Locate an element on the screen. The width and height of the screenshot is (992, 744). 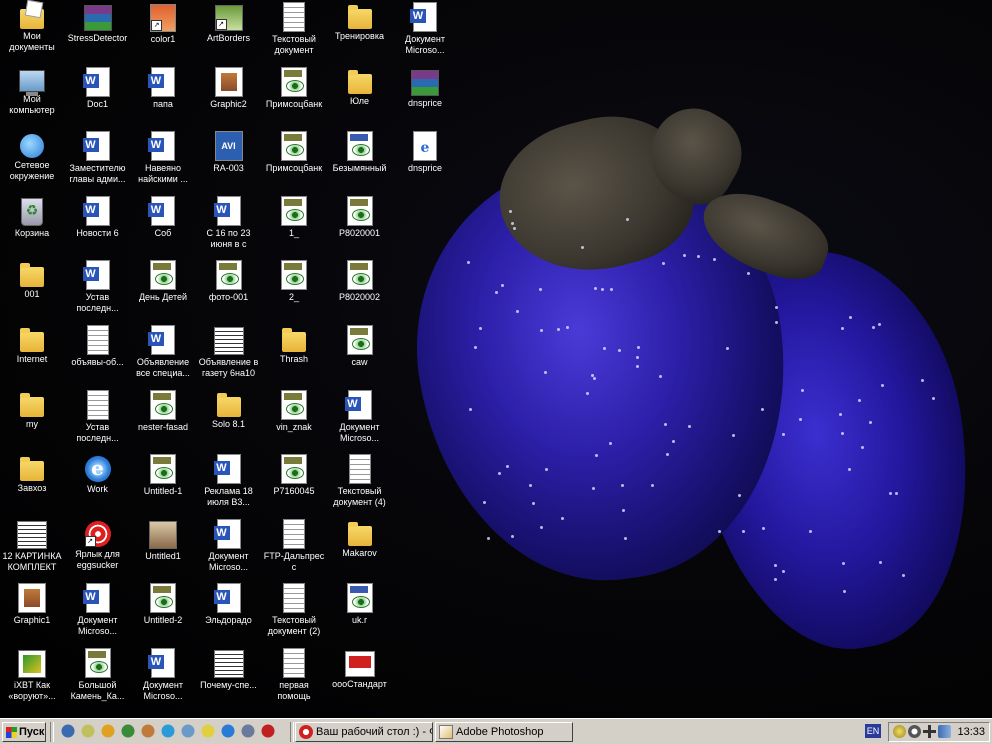
desktop-icon: Новости 6 is located at coordinates (98, 226).